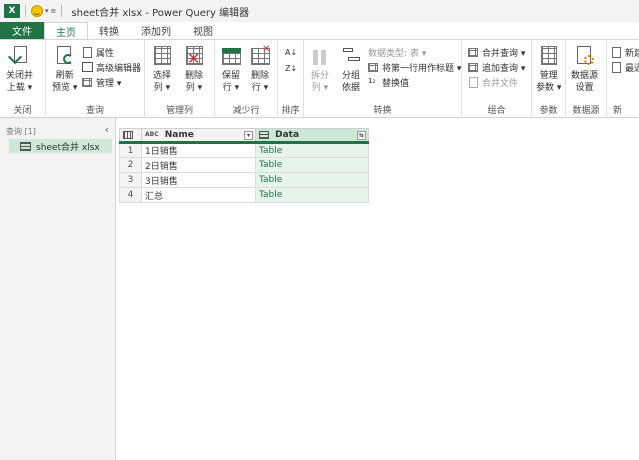  I want to click on close-and-load-button: 关闭并 上载 ▾, so click(19, 69).